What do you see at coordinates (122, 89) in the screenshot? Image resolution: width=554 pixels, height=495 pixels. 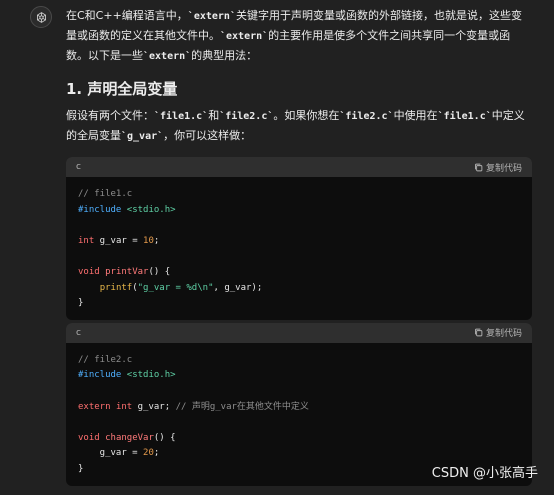 I see `section-heading: 1. 声明全局变量` at bounding box center [122, 89].